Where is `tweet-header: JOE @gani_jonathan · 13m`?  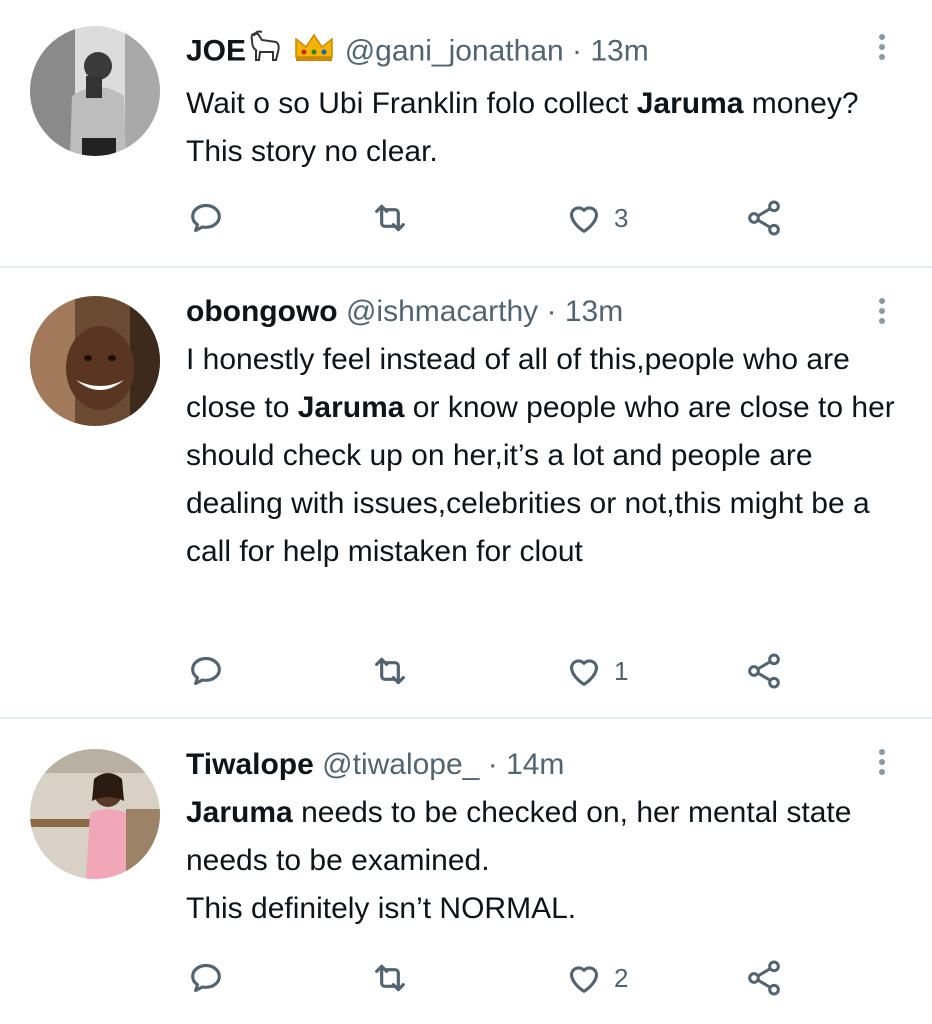
tweet-header: JOE @gani_jonathan · 13m is located at coordinates (417, 52).